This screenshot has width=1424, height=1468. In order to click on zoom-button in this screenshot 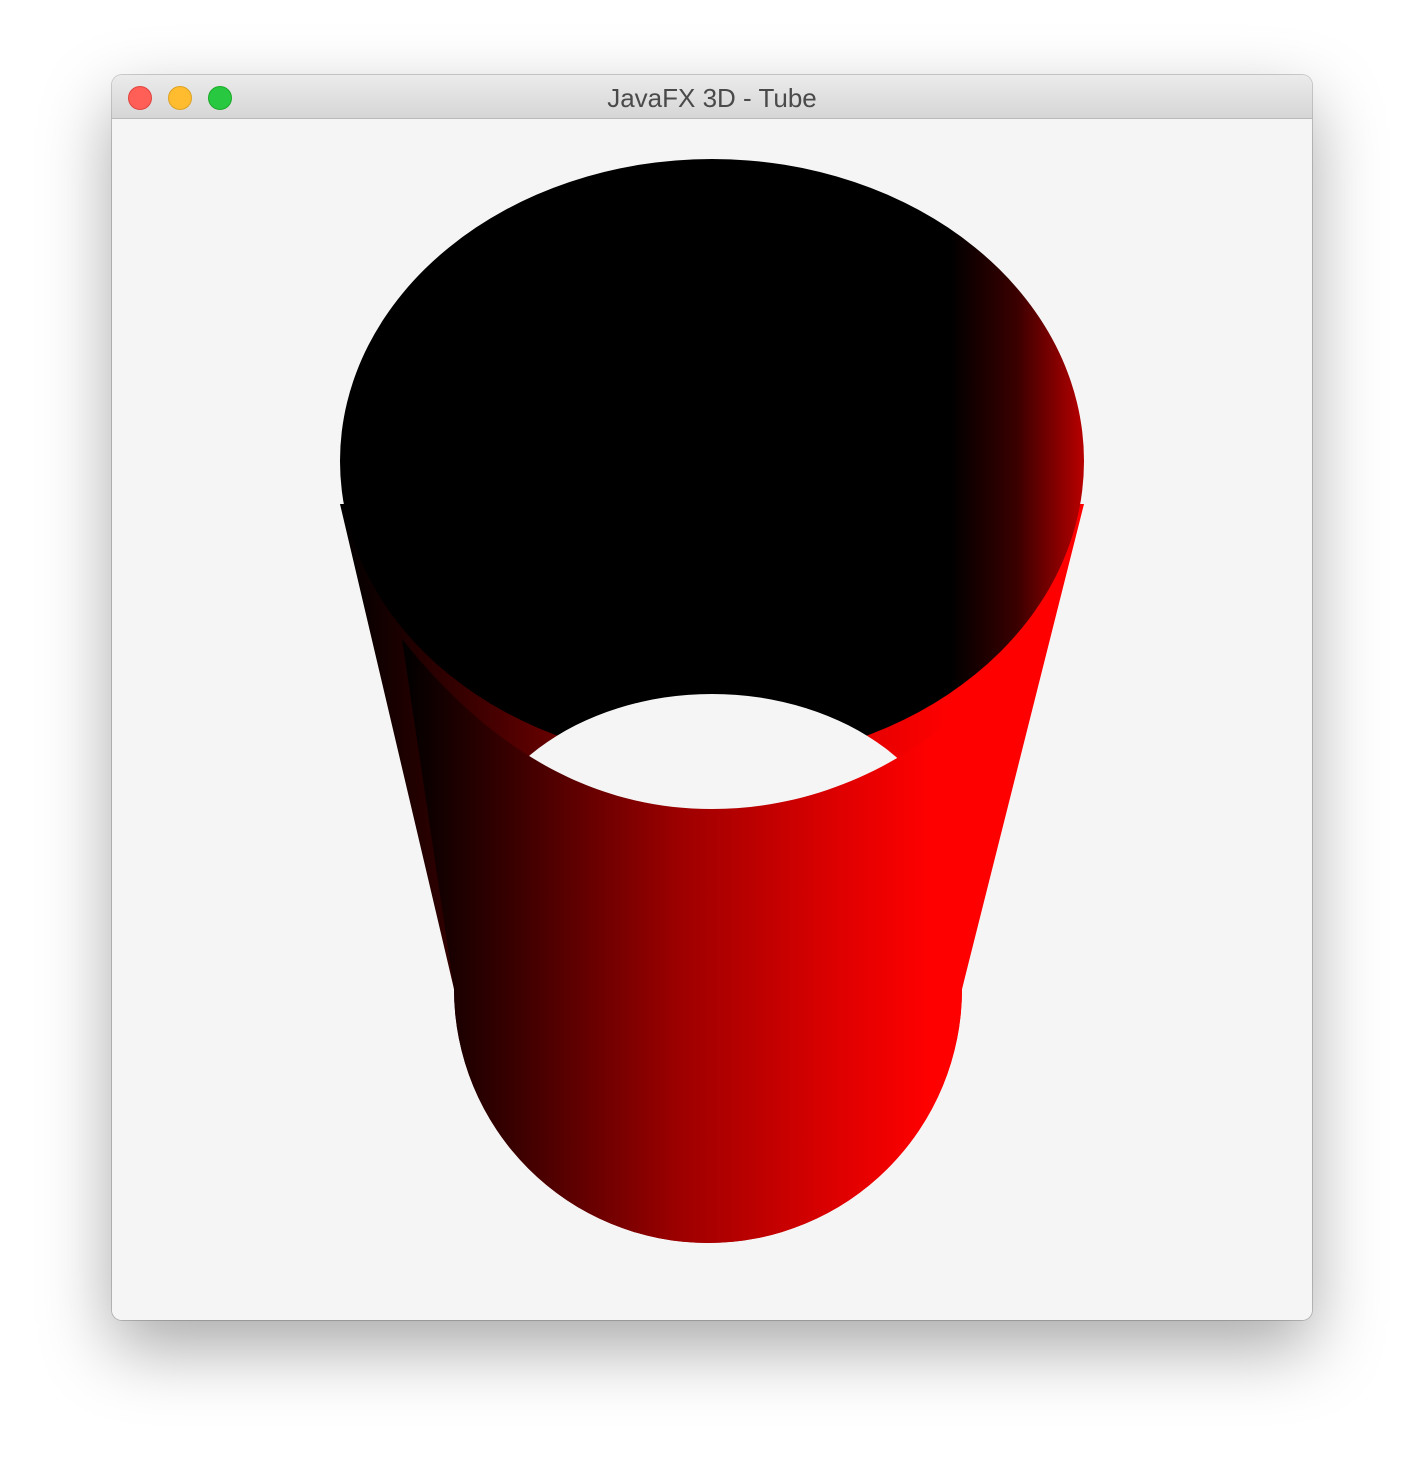, I will do `click(220, 98)`.